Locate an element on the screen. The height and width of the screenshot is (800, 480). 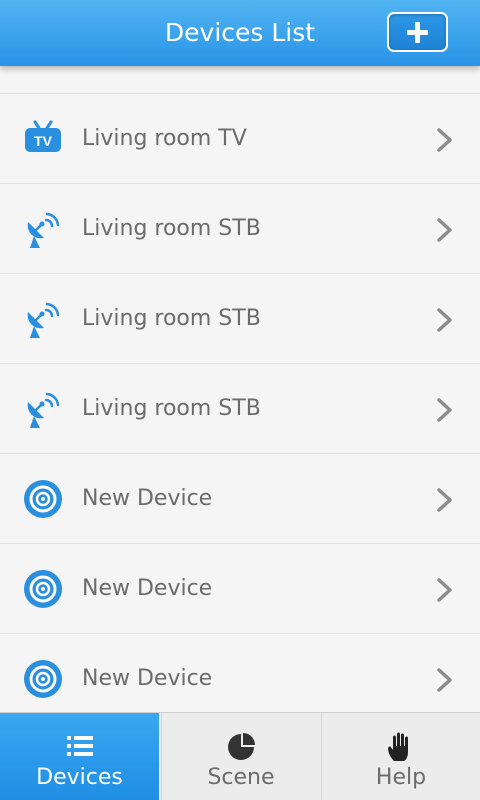
svg-text: TV is located at coordinates (43, 141).